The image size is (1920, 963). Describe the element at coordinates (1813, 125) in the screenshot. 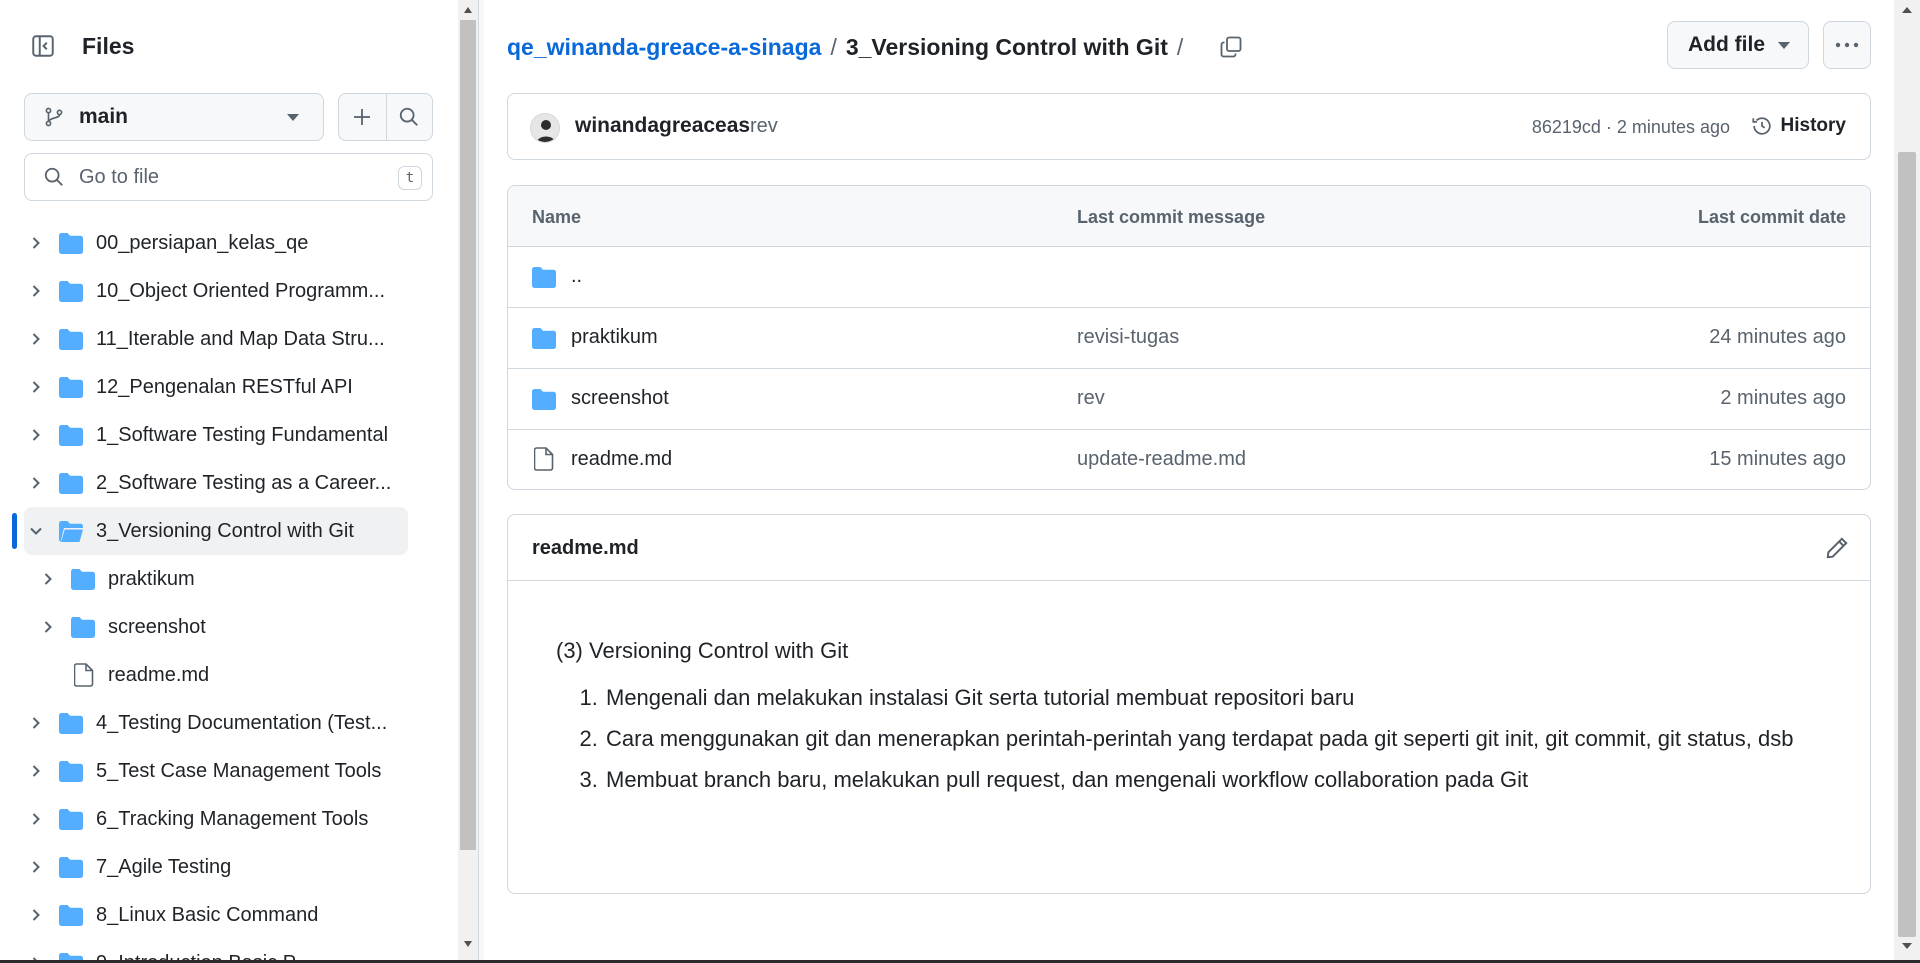

I see `history-label: History` at that location.